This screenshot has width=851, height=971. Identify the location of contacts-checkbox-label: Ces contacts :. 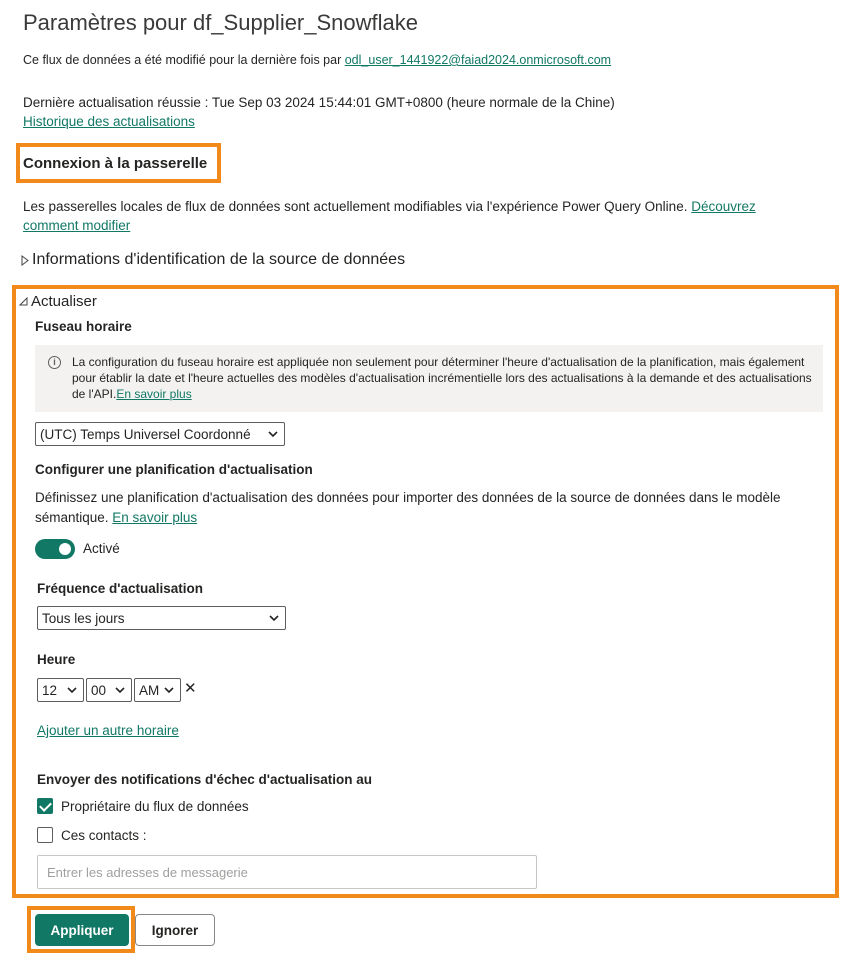
(104, 835).